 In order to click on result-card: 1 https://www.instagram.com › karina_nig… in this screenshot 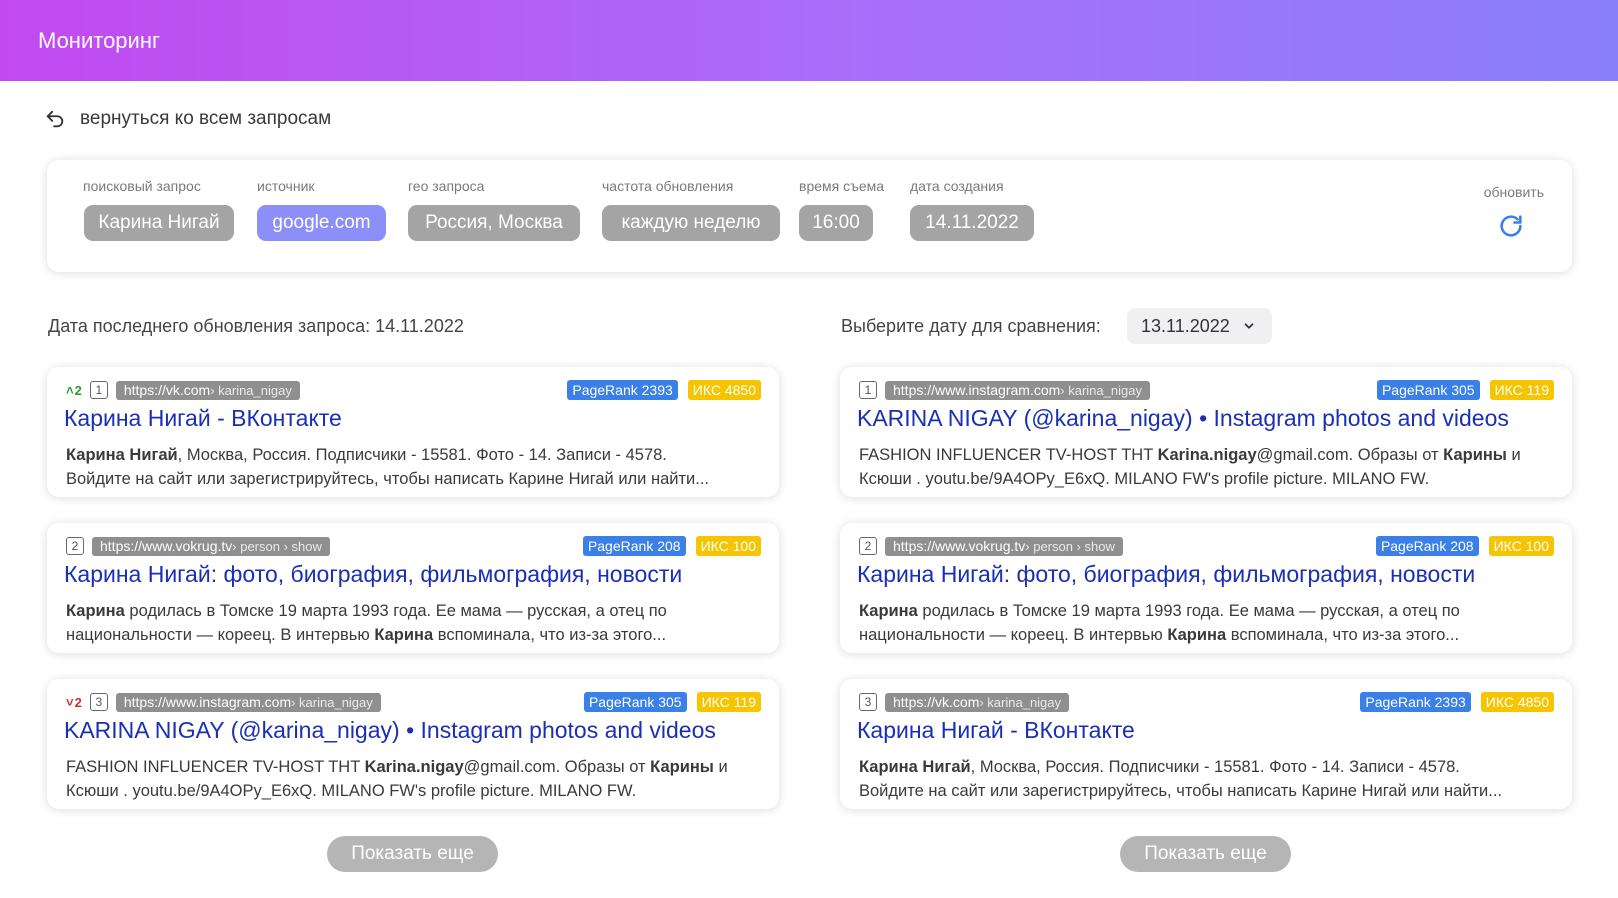, I will do `click(1206, 432)`.